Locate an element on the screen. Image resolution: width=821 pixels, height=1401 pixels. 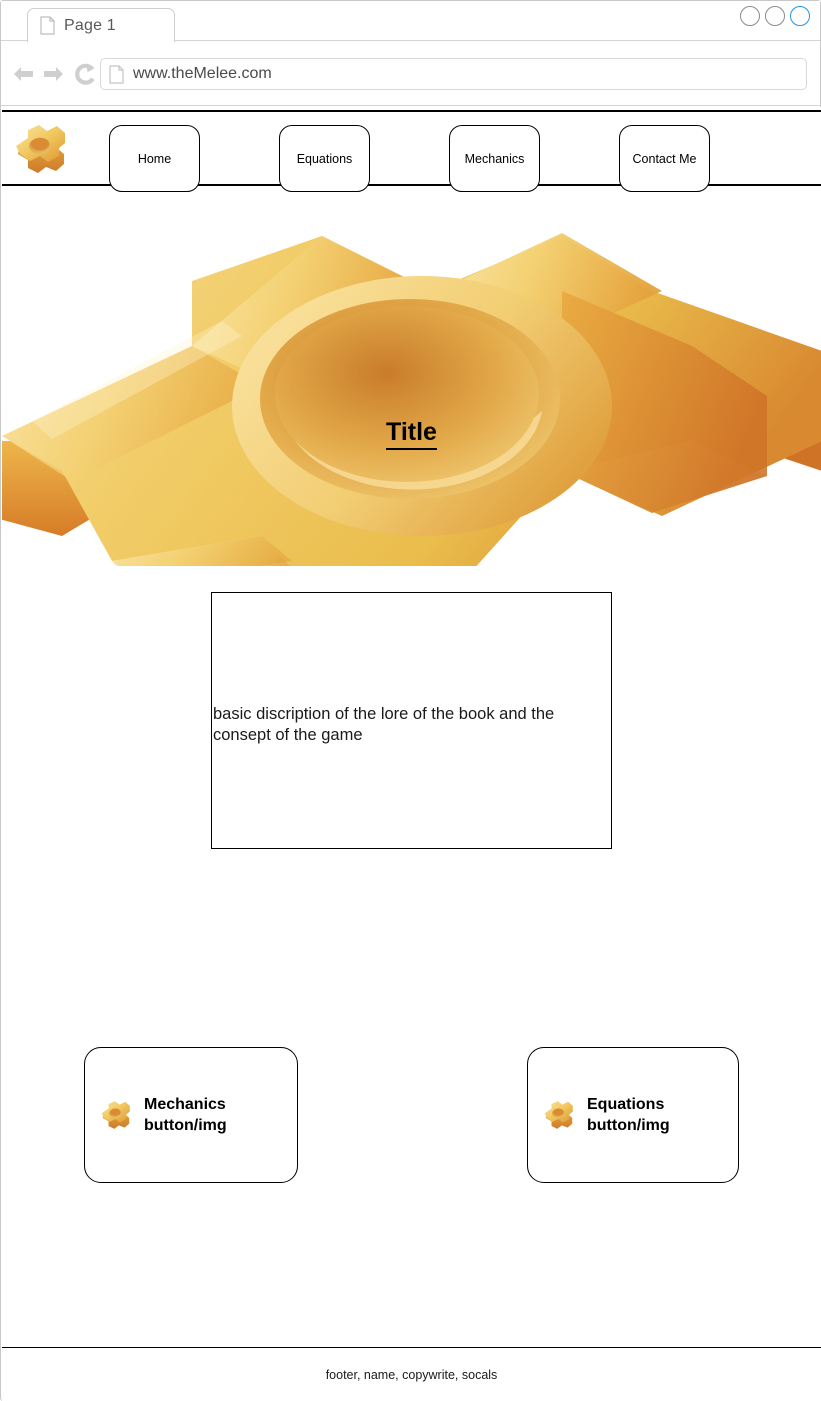
footer-text: footer, name, copywrite, socals is located at coordinates (411, 1374).